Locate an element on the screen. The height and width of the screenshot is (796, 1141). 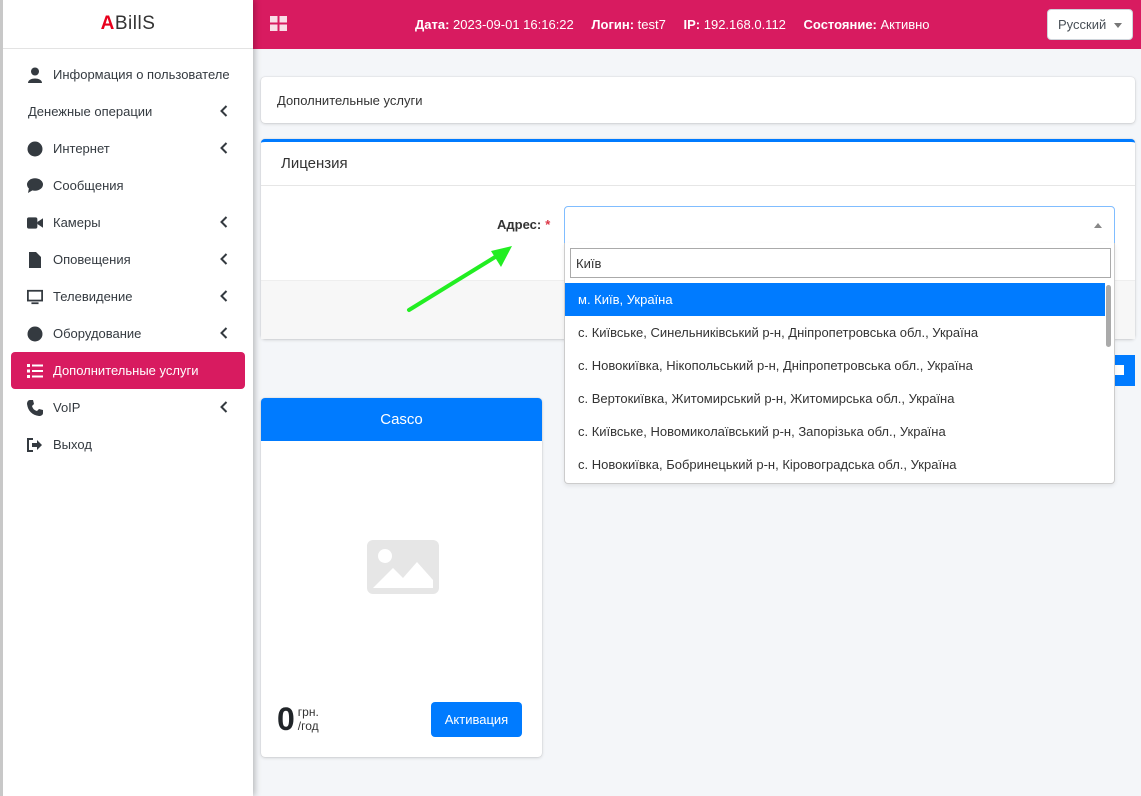
address-label: Адрес: * is located at coordinates (523, 224).